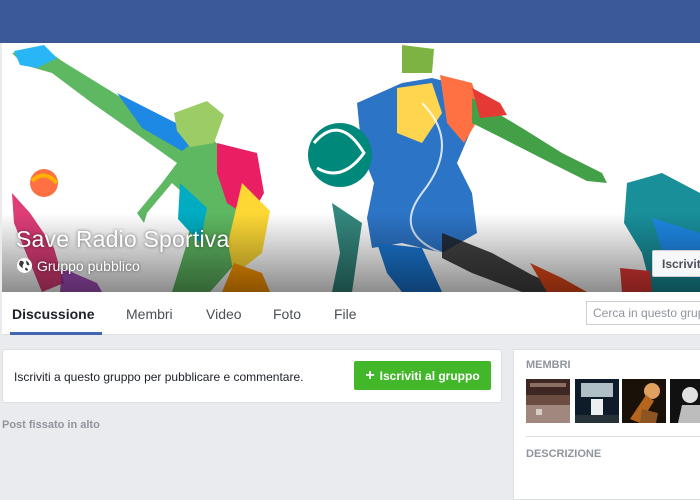 The height and width of the screenshot is (500, 700). Describe the element at coordinates (51, 425) in the screenshot. I see `pinned-post-heading: Post fissato in alto` at that location.